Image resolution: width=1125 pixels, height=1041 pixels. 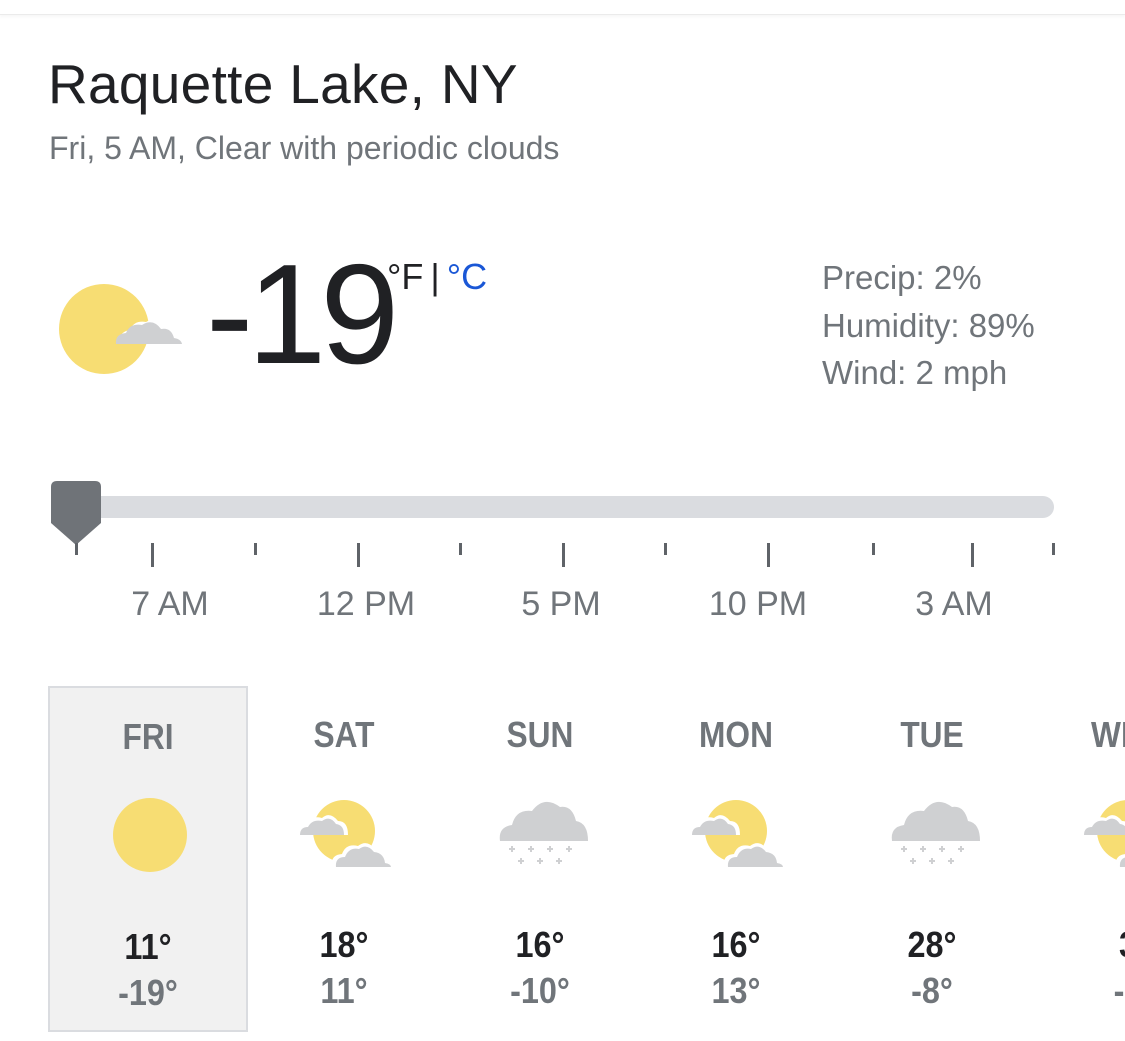 What do you see at coordinates (344, 990) in the screenshot?
I see `day-low-temp: 11°` at bounding box center [344, 990].